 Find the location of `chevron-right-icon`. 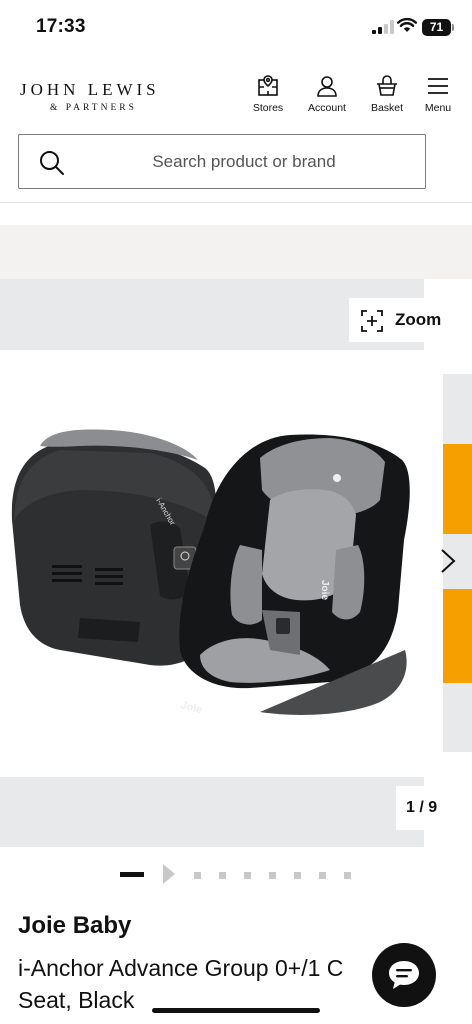

chevron-right-icon is located at coordinates (448, 561).